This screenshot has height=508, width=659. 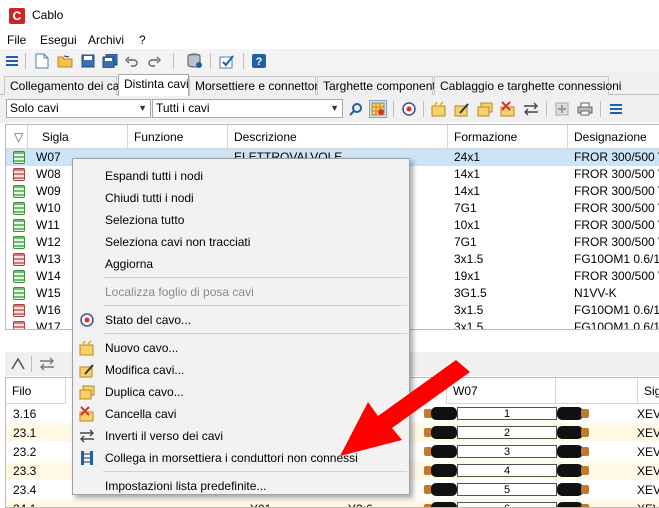 What do you see at coordinates (241, 176) in the screenshot?
I see `menu-item-espandi-tutti-i-nodi: Espandi tutti i nodi` at bounding box center [241, 176].